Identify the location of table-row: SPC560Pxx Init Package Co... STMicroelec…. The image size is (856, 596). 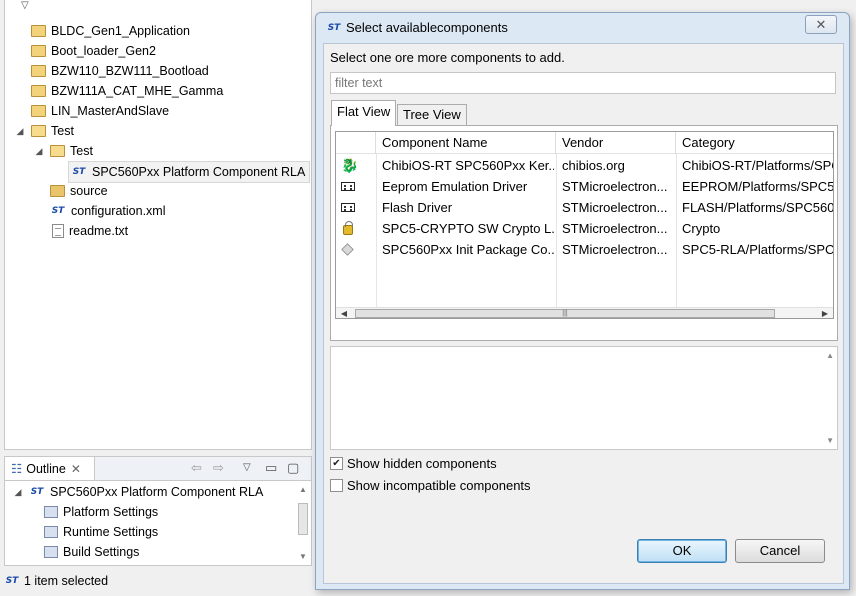
(585, 249).